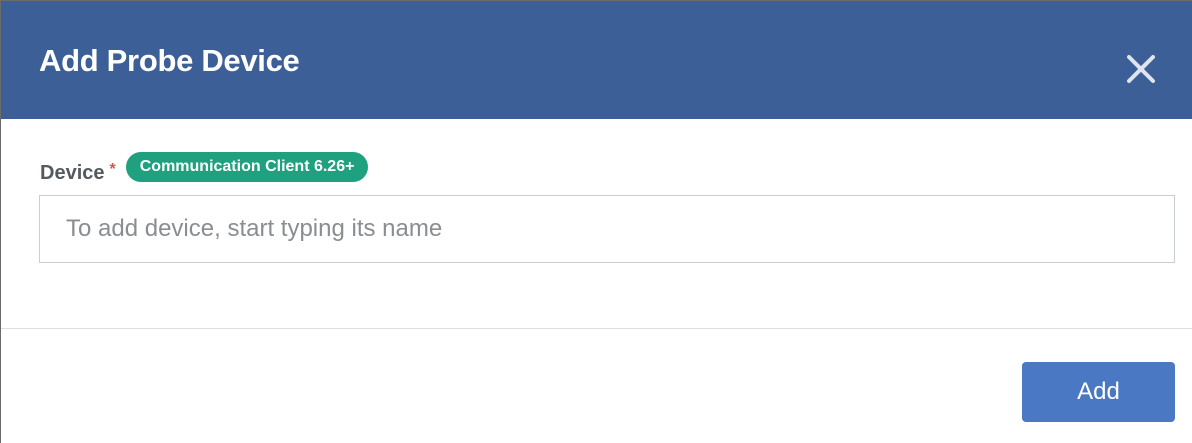 The height and width of the screenshot is (443, 1192). What do you see at coordinates (247, 167) in the screenshot?
I see `version-badge: Communication Client 6.26+` at bounding box center [247, 167].